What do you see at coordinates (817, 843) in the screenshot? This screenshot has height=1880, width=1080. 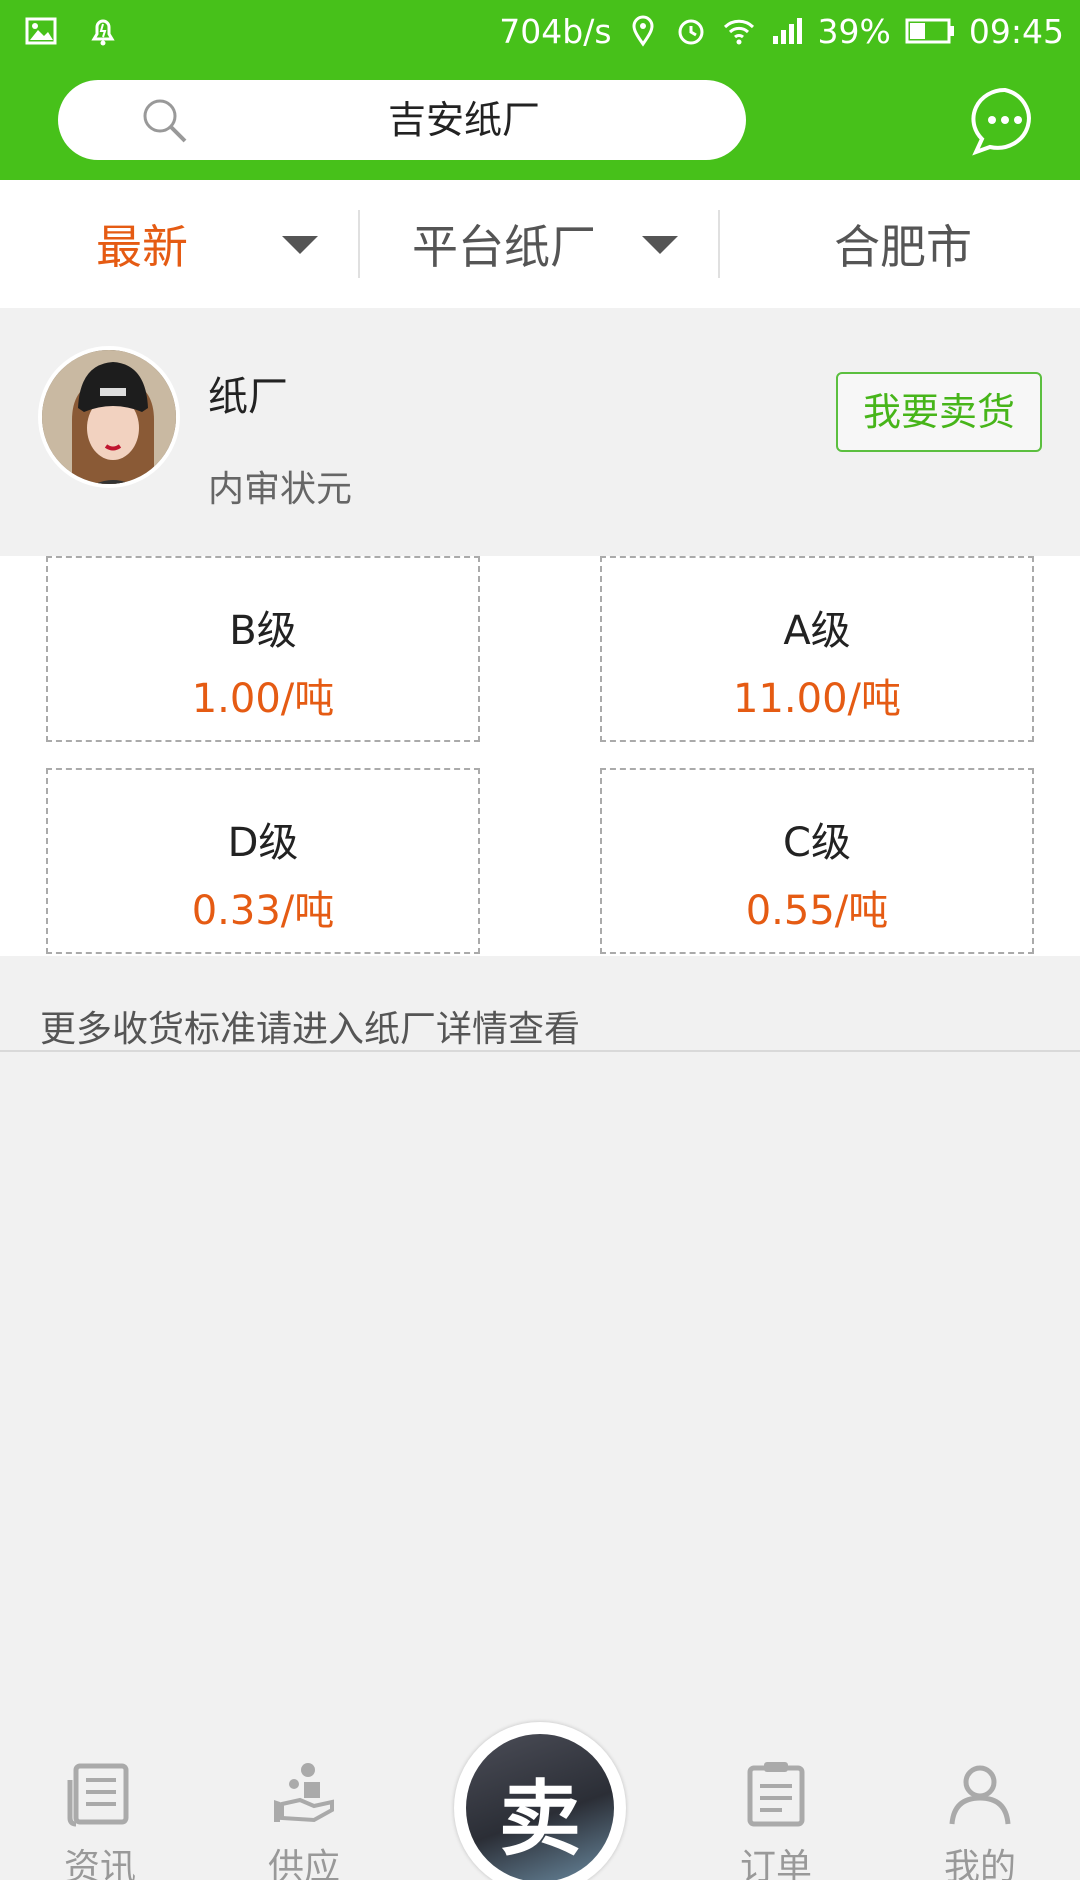 I see `grade-name: C级` at bounding box center [817, 843].